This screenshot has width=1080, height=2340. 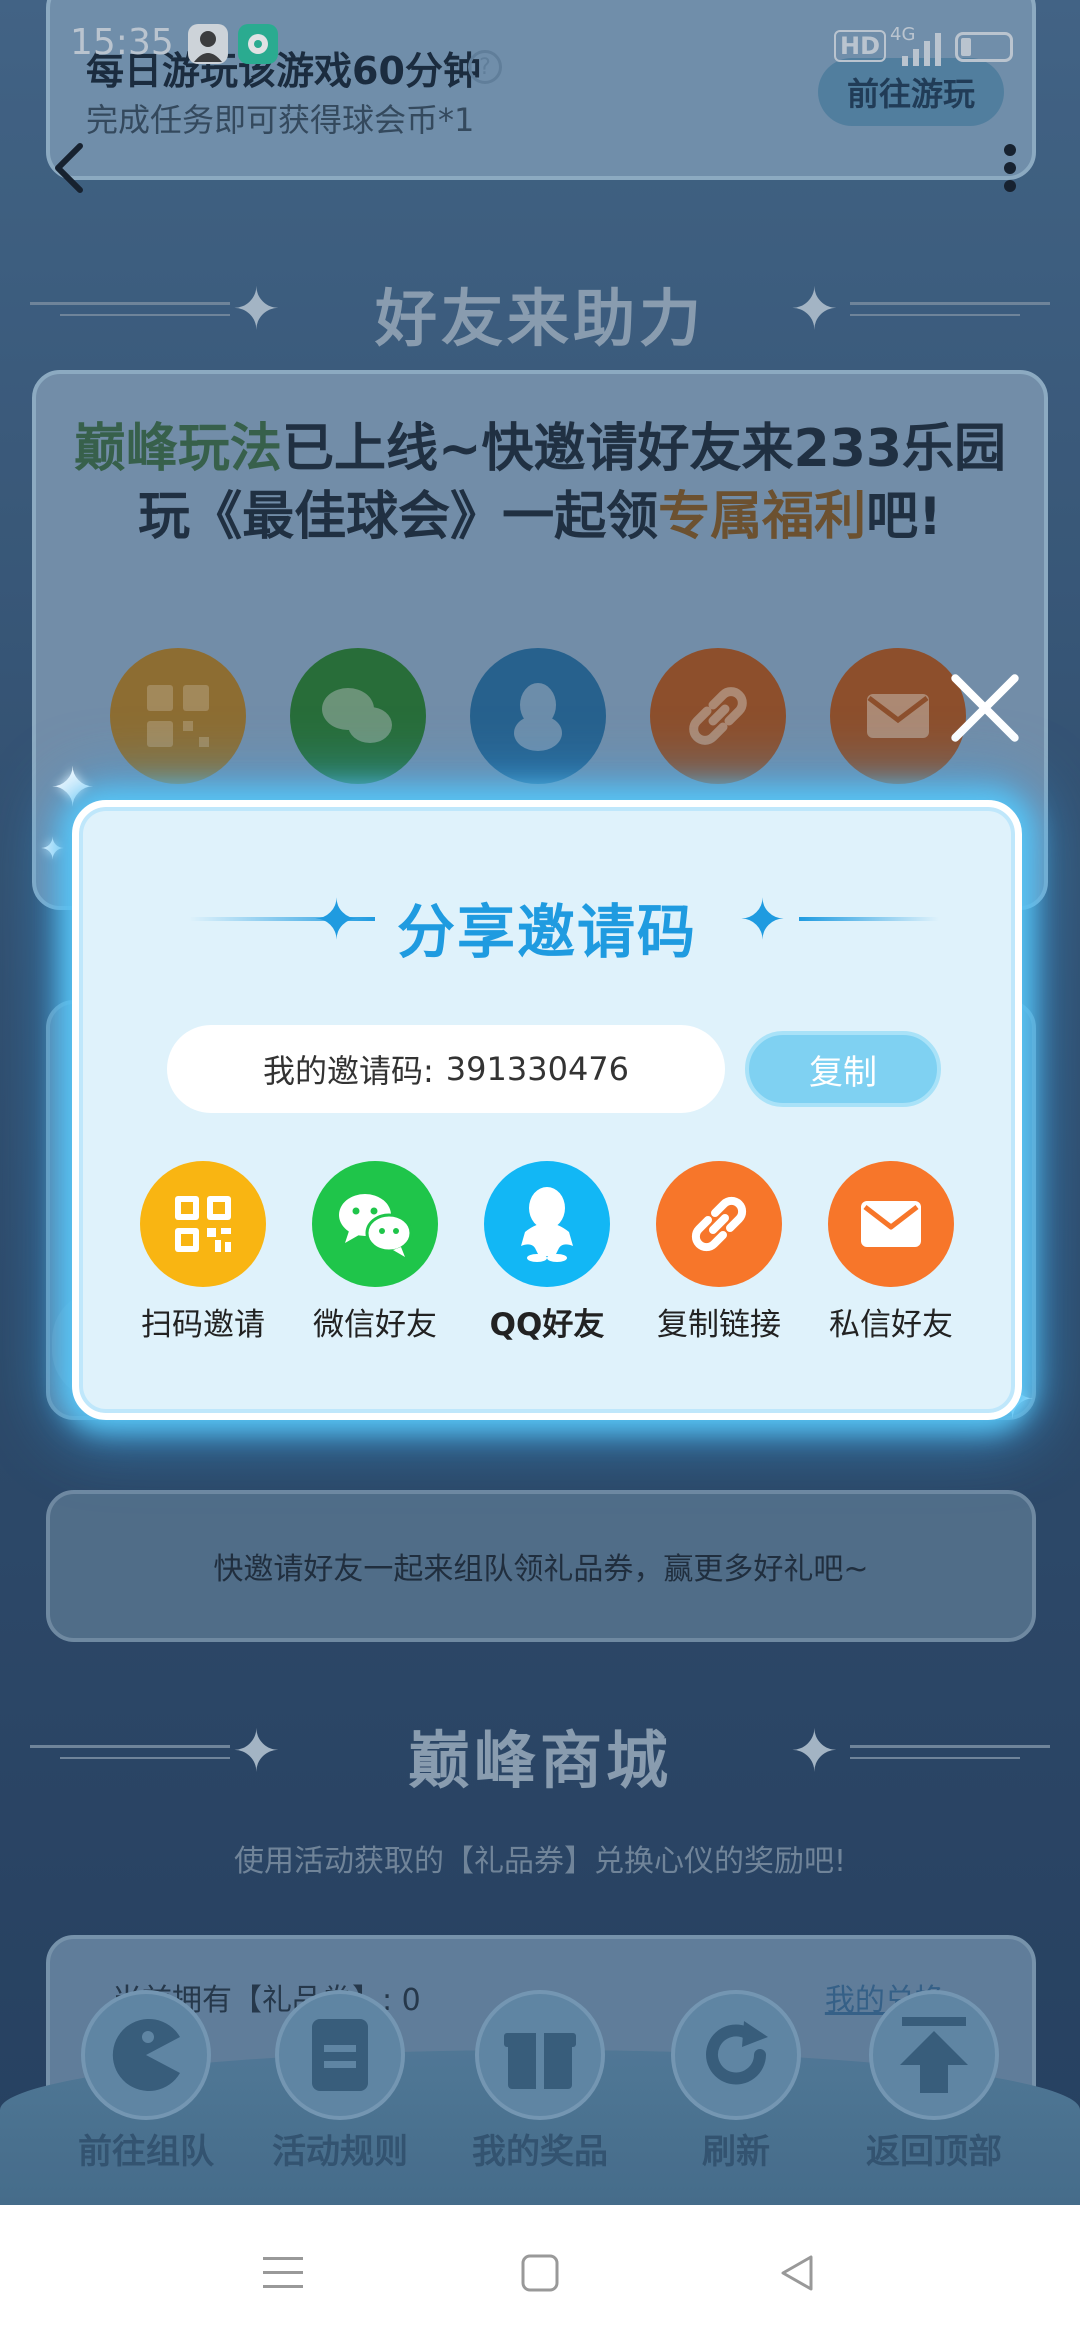 I want to click on share-label: QQ好友, so click(x=547, y=1325).